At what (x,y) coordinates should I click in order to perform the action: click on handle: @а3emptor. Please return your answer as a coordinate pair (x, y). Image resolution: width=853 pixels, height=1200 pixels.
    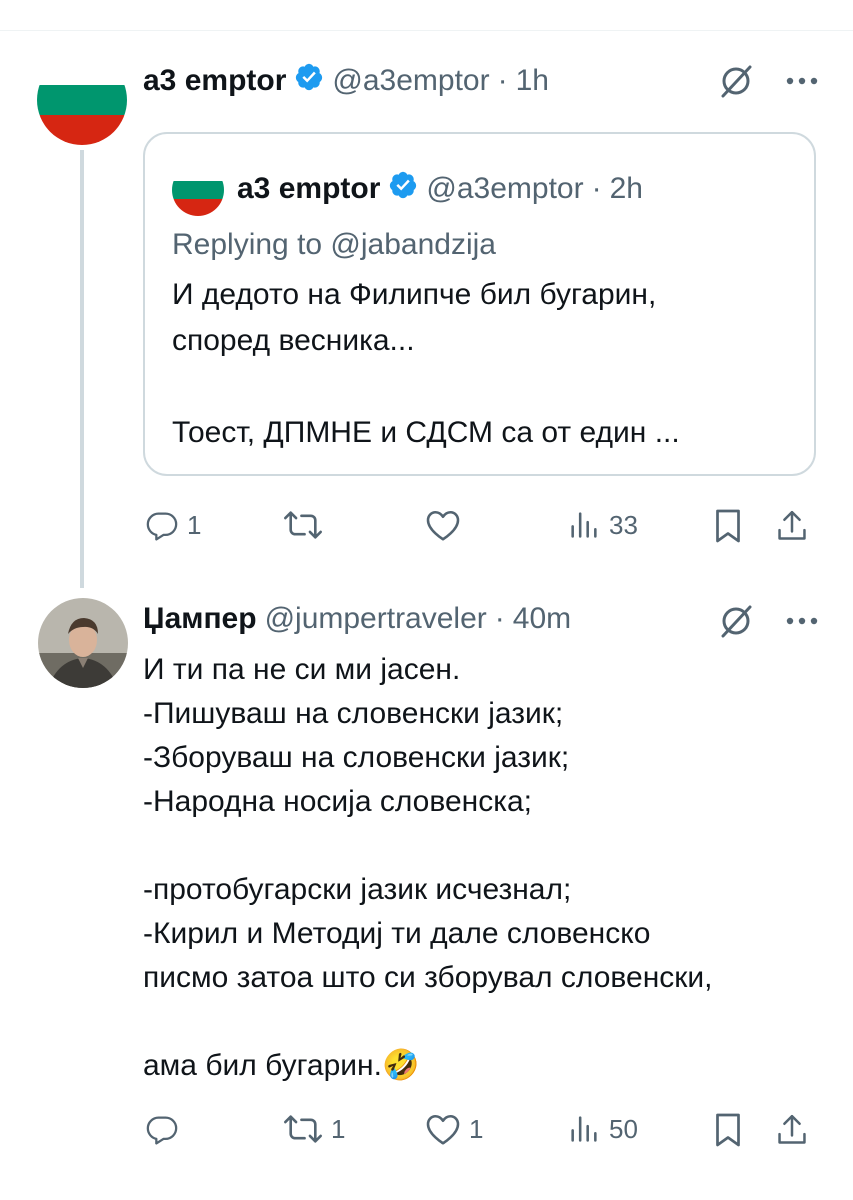
    Looking at the image, I should click on (410, 81).